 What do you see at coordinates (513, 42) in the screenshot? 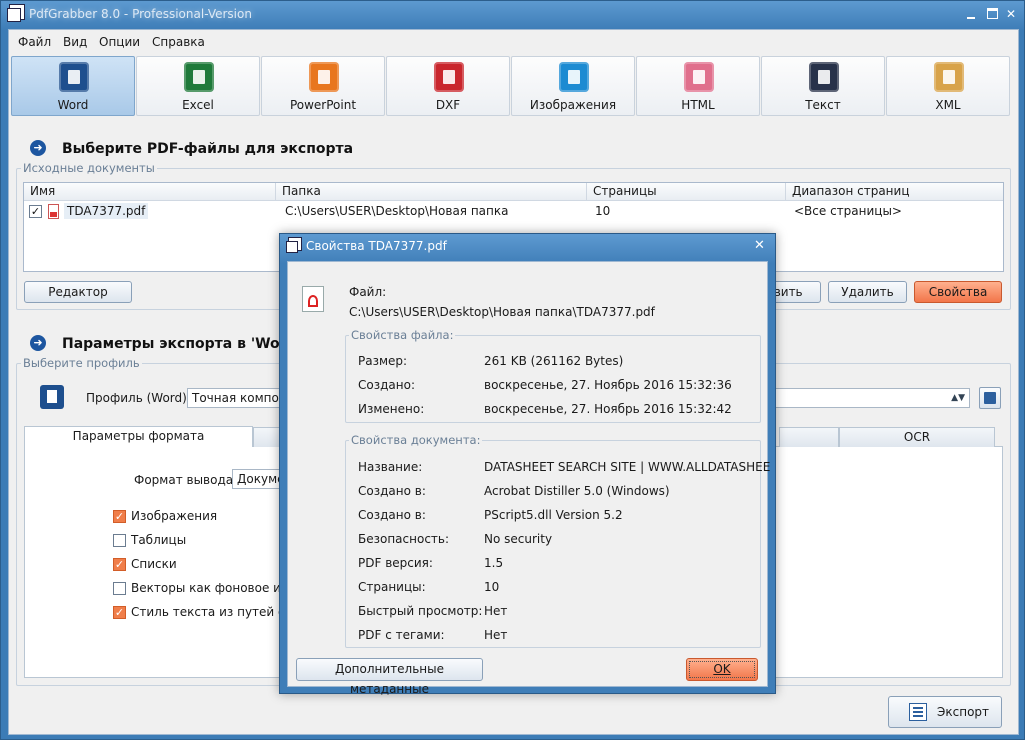
I see `menu-bar: Файл Вид Опции Справка` at bounding box center [513, 42].